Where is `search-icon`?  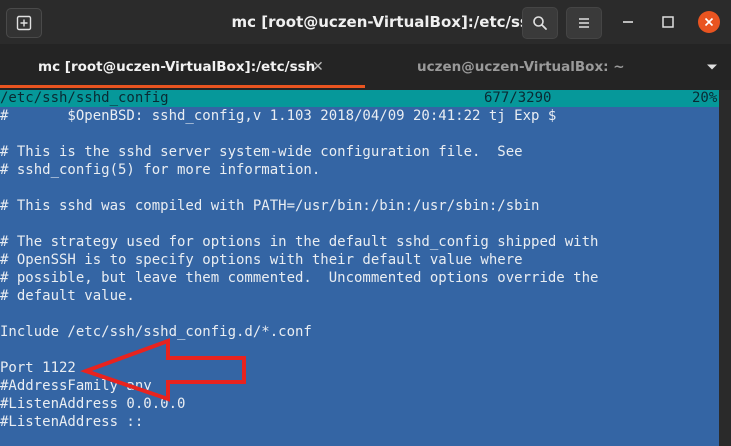 search-icon is located at coordinates (540, 23).